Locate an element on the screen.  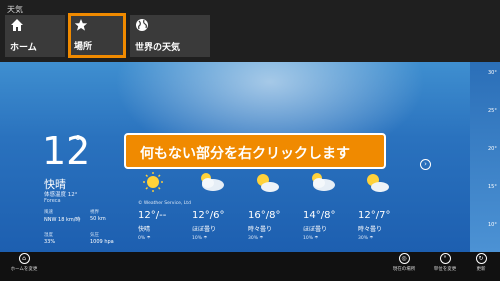
nav-world-label: 世界の天気 is located at coordinates (158, 48).